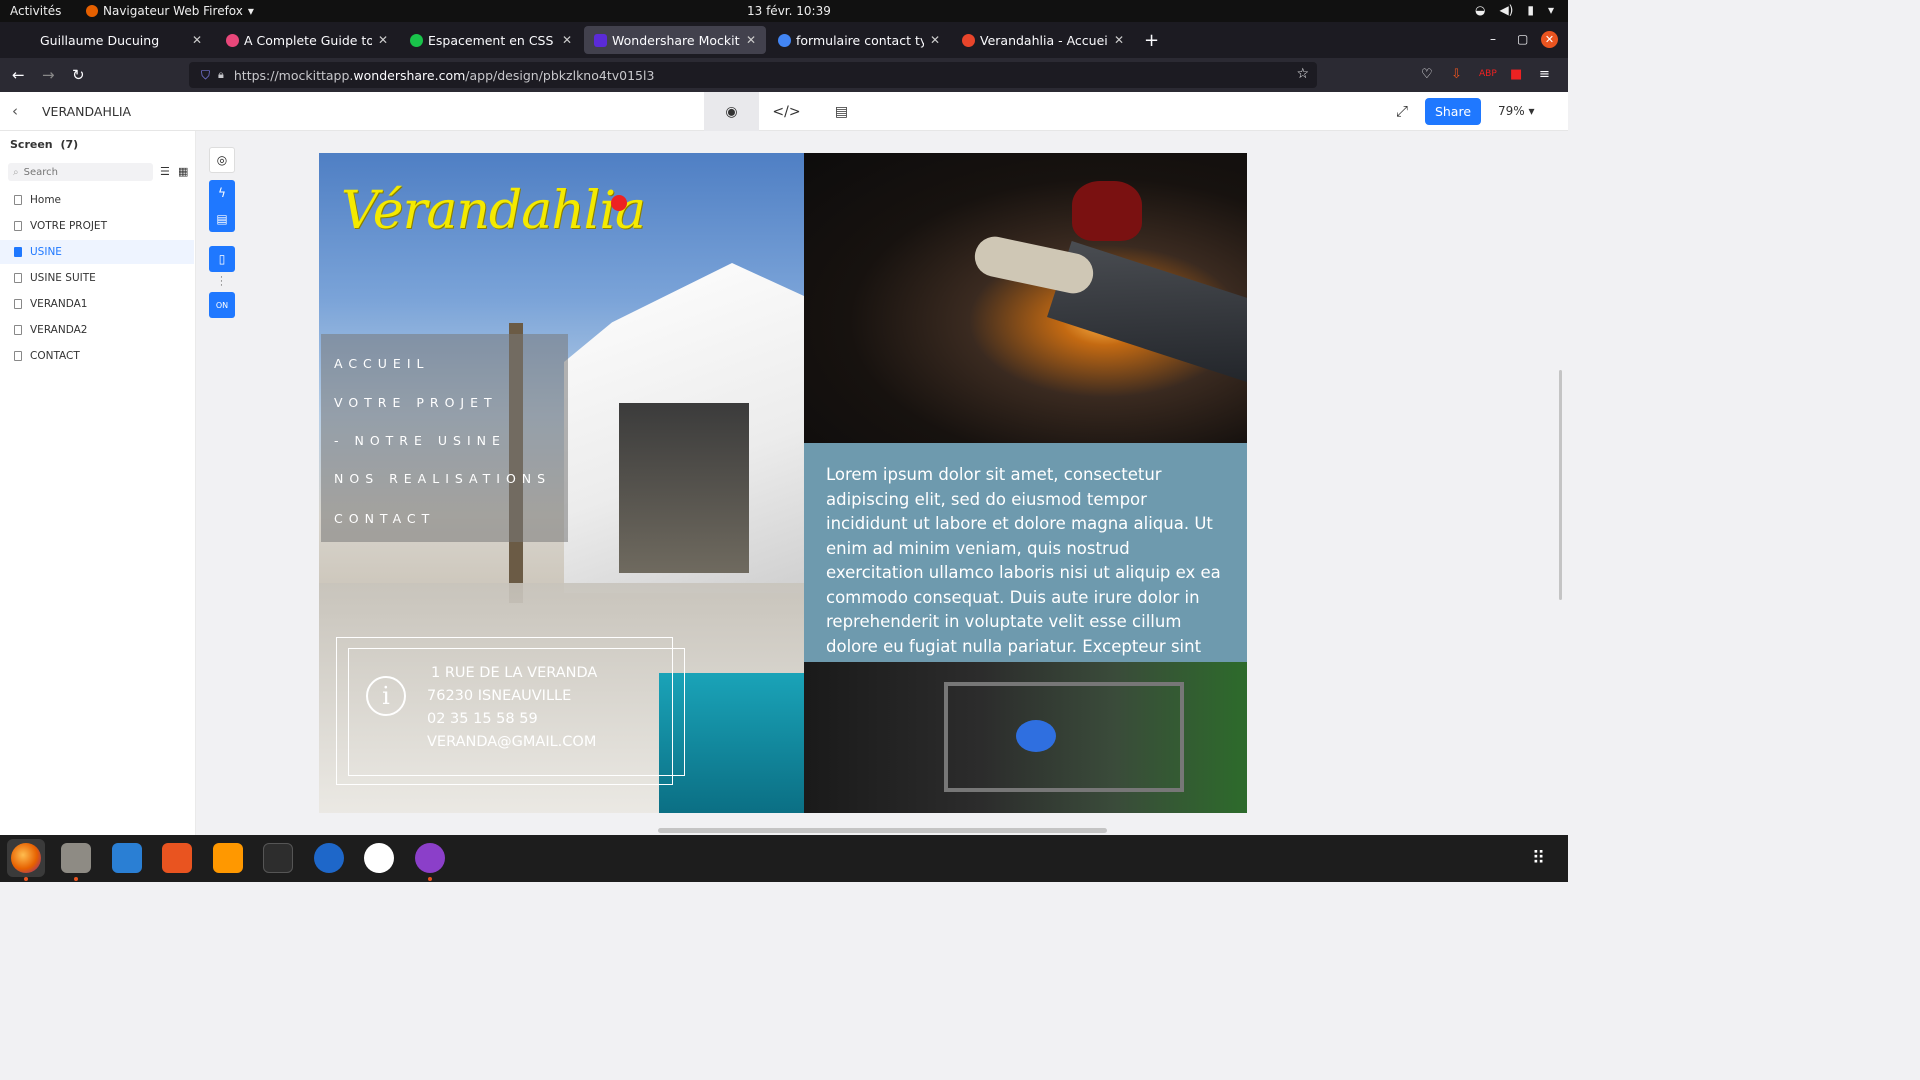 The width and height of the screenshot is (1920, 1080). Describe the element at coordinates (221, 282) in the screenshot. I see `more-dots-icon: · · ·` at that location.